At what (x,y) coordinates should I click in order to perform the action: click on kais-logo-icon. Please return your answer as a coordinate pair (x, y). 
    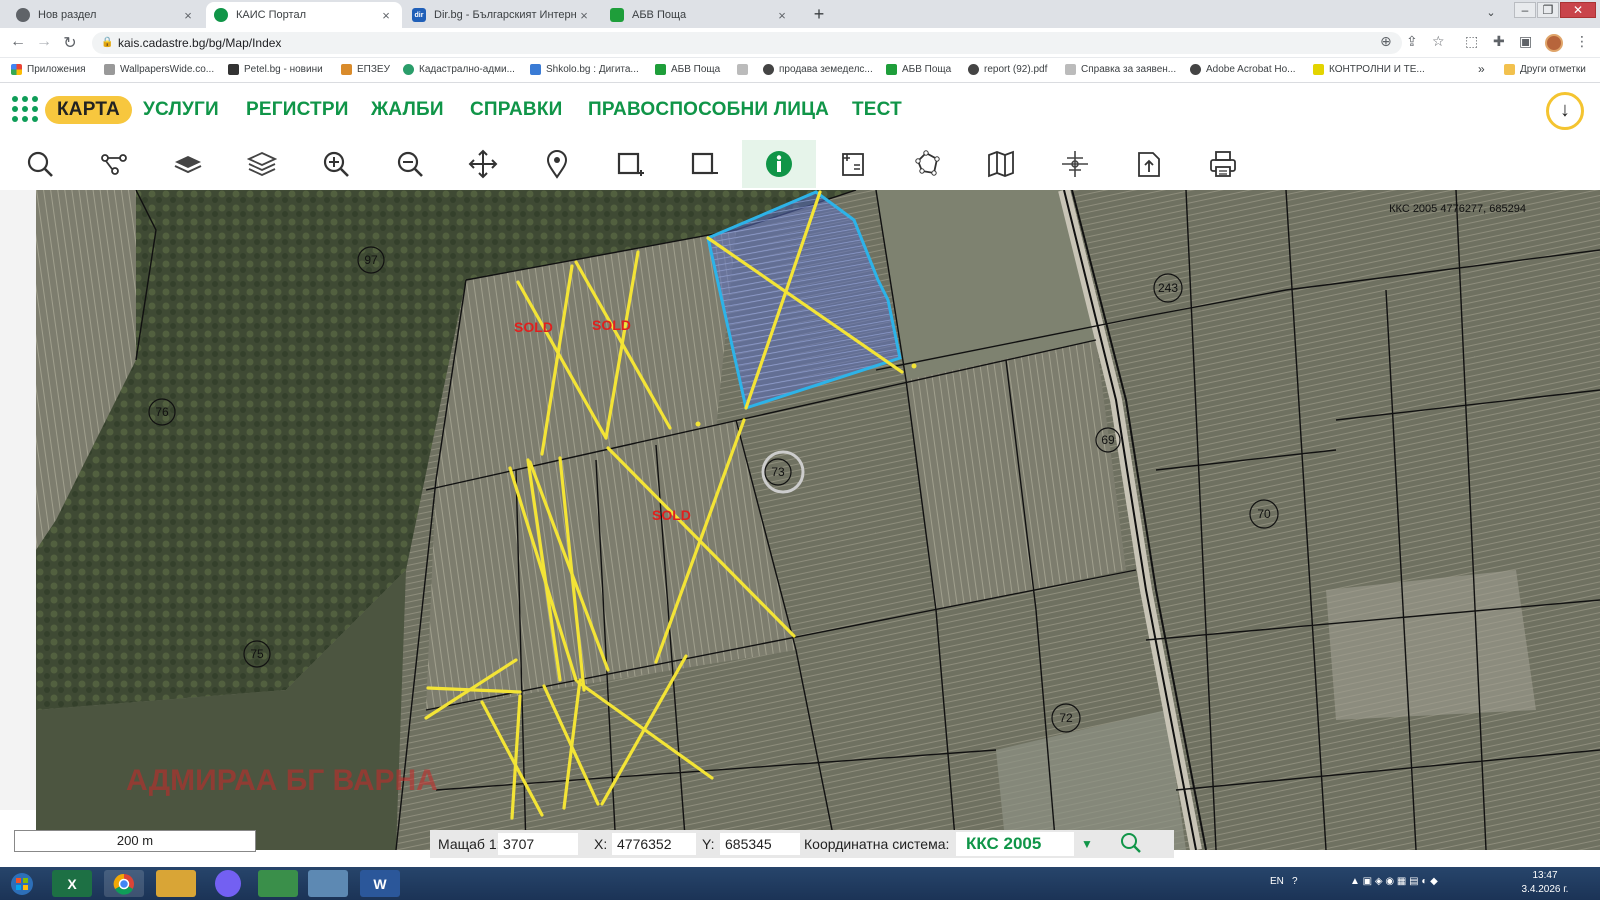
    Looking at the image, I should click on (221, 15).